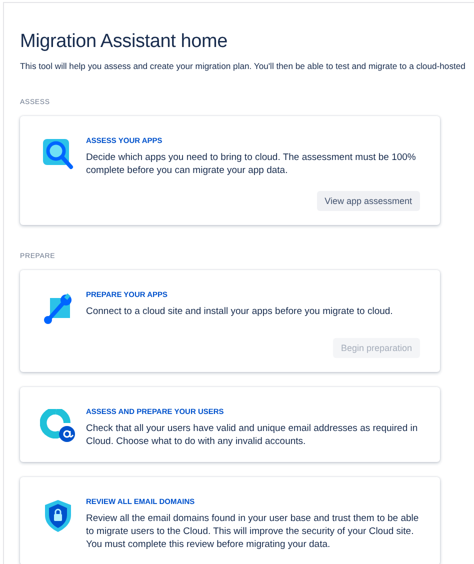 Image resolution: width=474 pixels, height=564 pixels. What do you see at coordinates (58, 516) in the screenshot?
I see `shield-icon` at bounding box center [58, 516].